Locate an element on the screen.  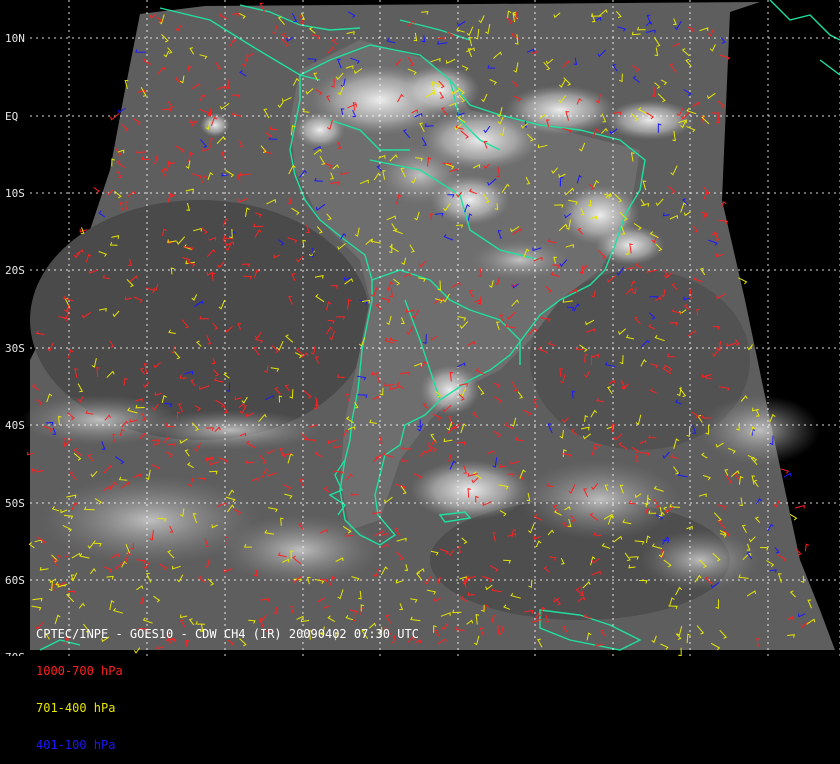
lat-label: 20S is located at coordinates (15, 270).